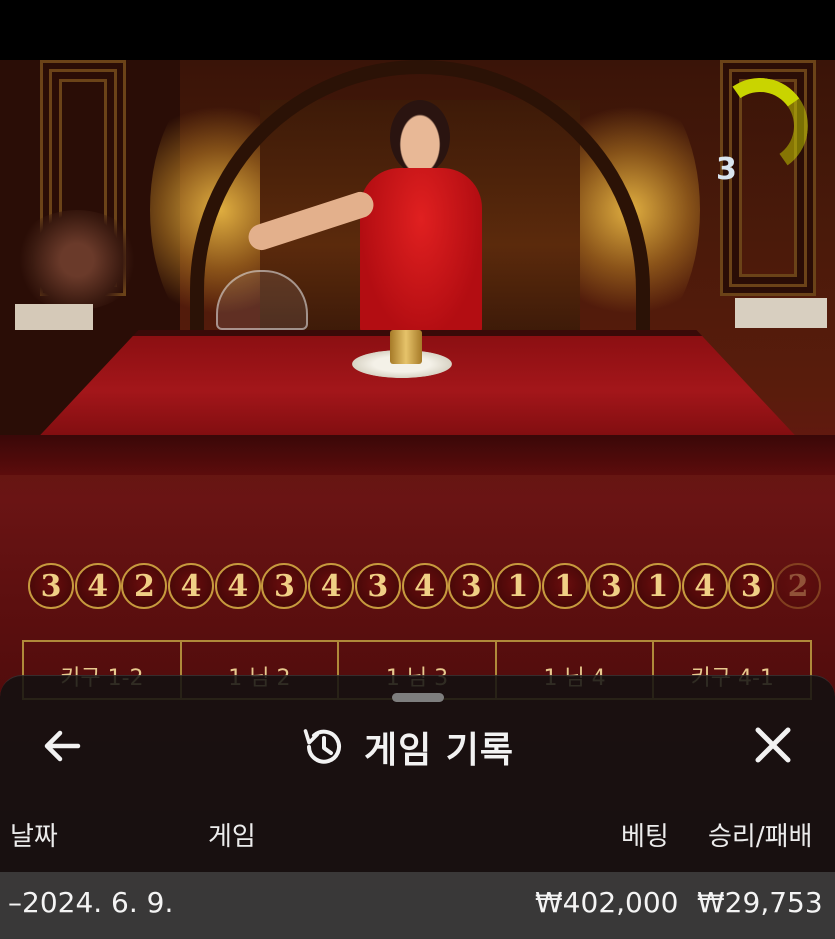  What do you see at coordinates (77, 260) in the screenshot?
I see `bonsai-tree` at bounding box center [77, 260].